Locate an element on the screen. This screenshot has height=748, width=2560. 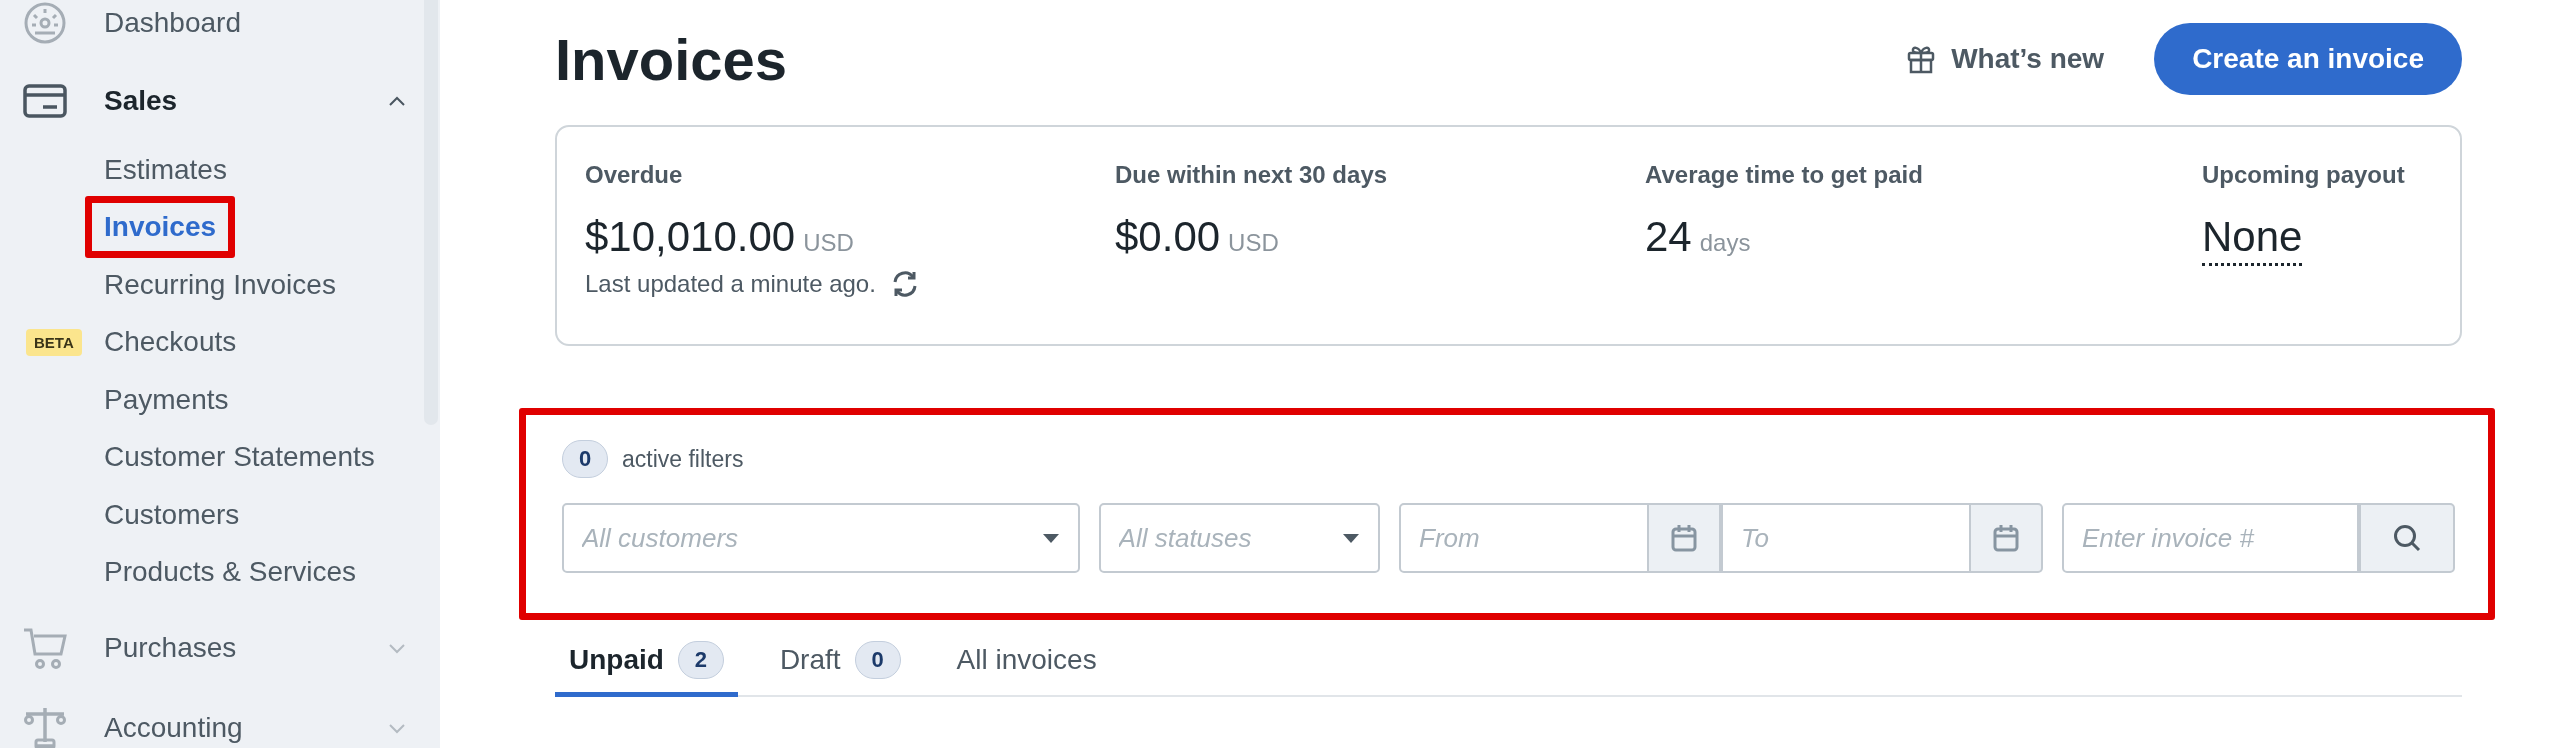
nav-subitem: Invoices is located at coordinates (160, 227).